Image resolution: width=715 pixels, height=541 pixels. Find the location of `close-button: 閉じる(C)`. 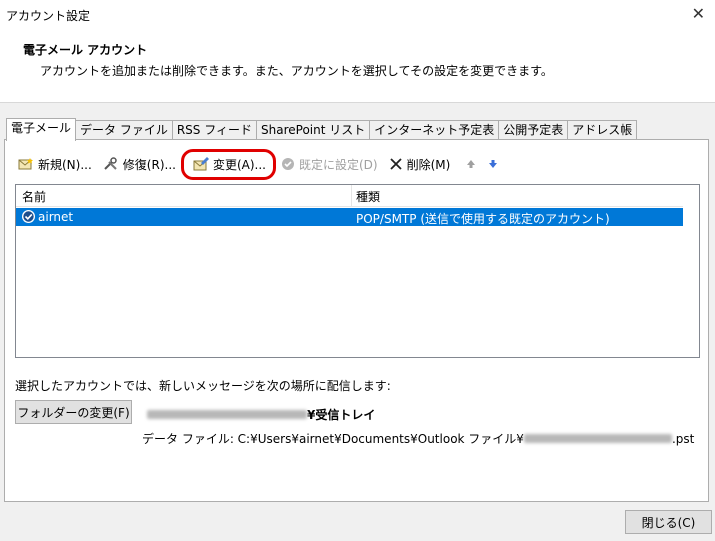

close-button: 閉じる(C) is located at coordinates (668, 522).